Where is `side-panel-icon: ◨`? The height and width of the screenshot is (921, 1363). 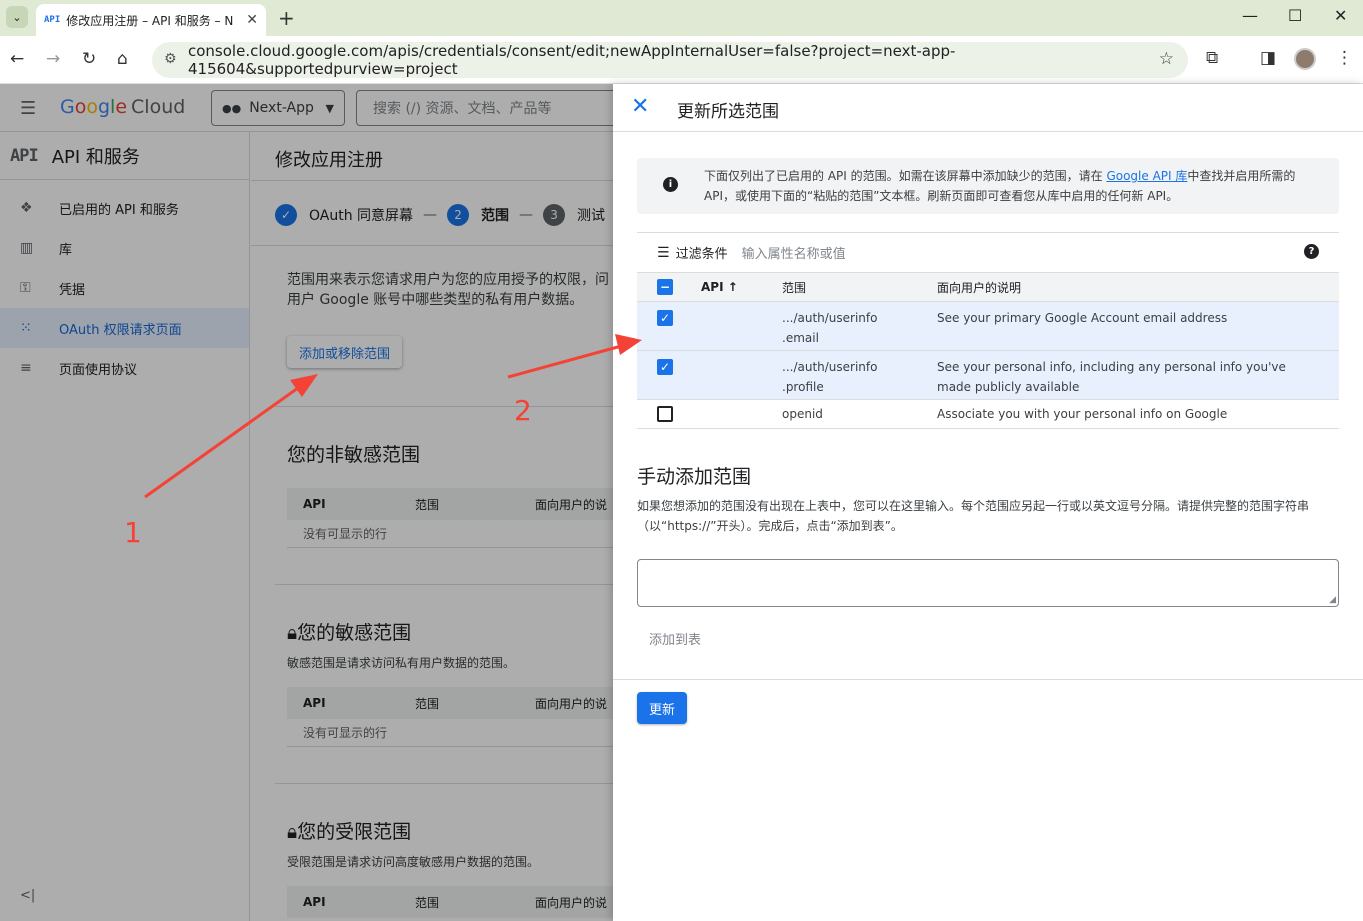
side-panel-icon: ◨ is located at coordinates (1268, 58).